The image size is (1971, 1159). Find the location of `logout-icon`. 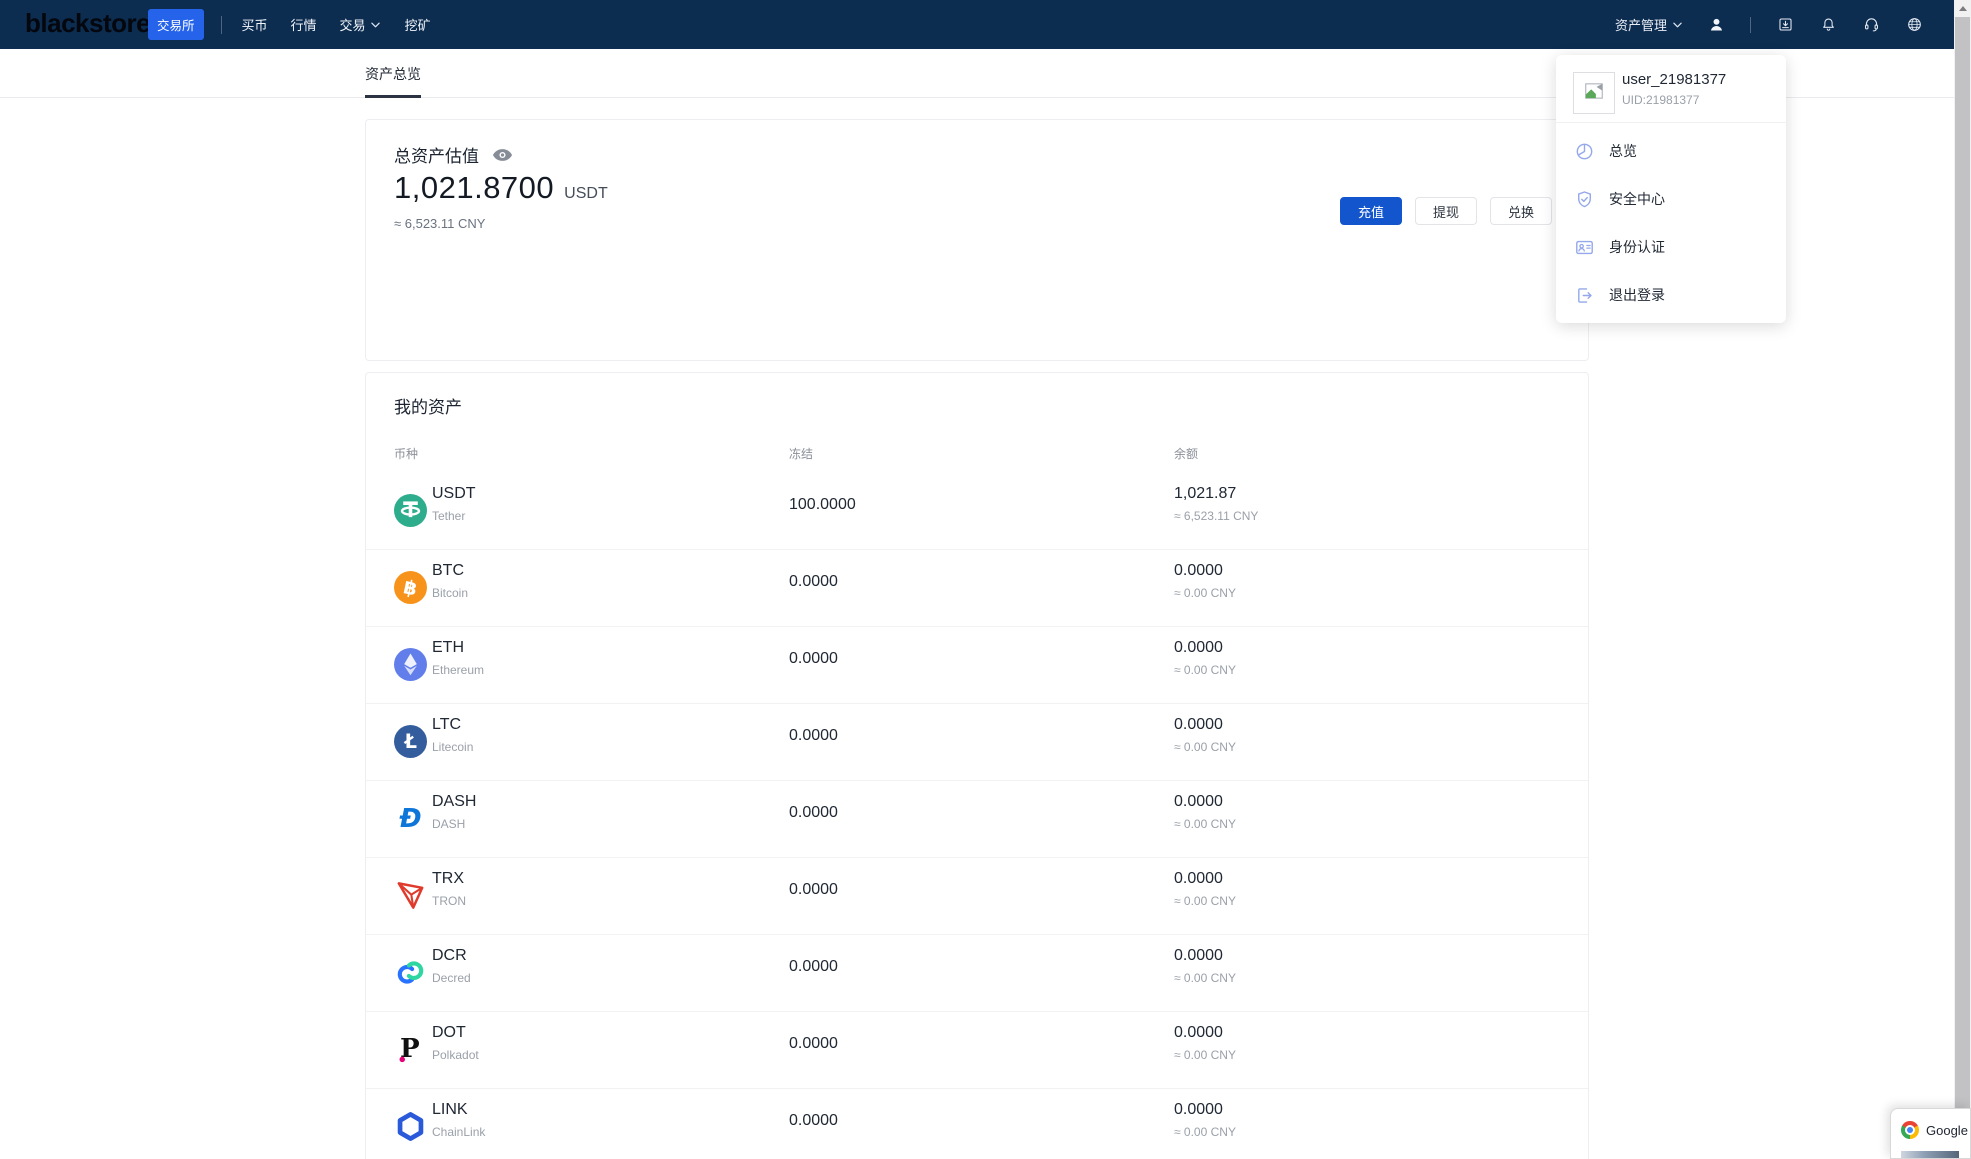

logout-icon is located at coordinates (1584, 295).